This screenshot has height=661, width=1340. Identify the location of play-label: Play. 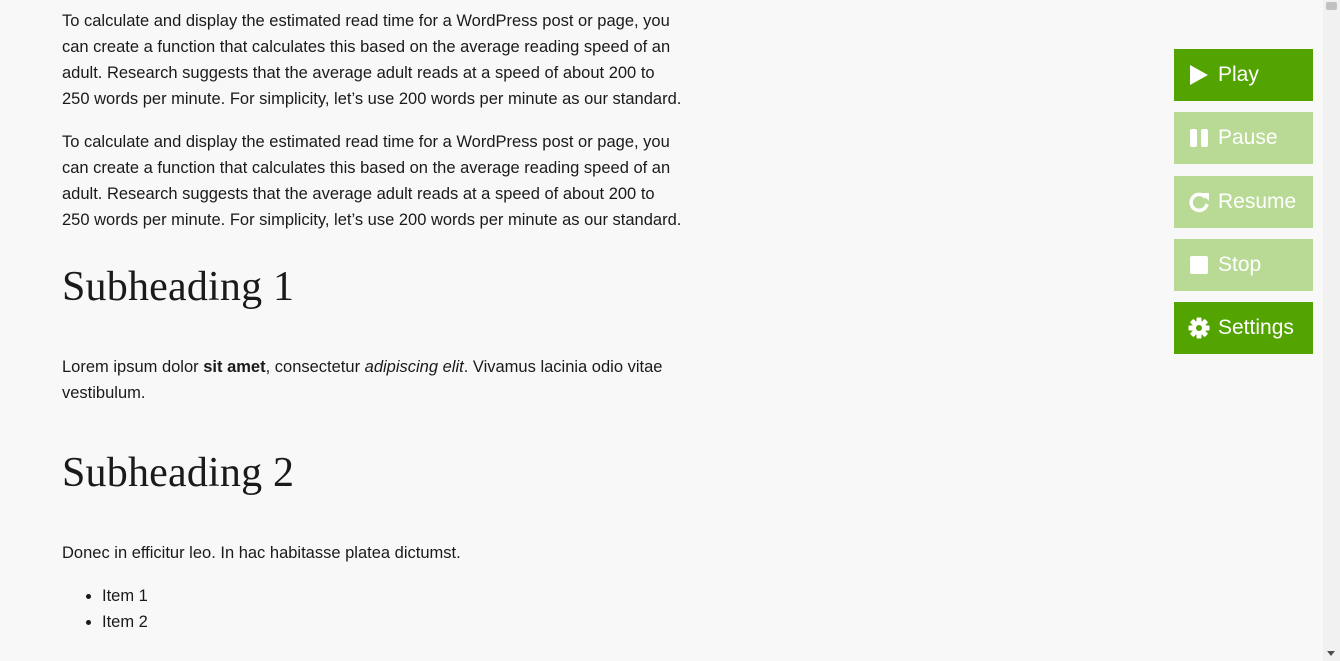
(1238, 74).